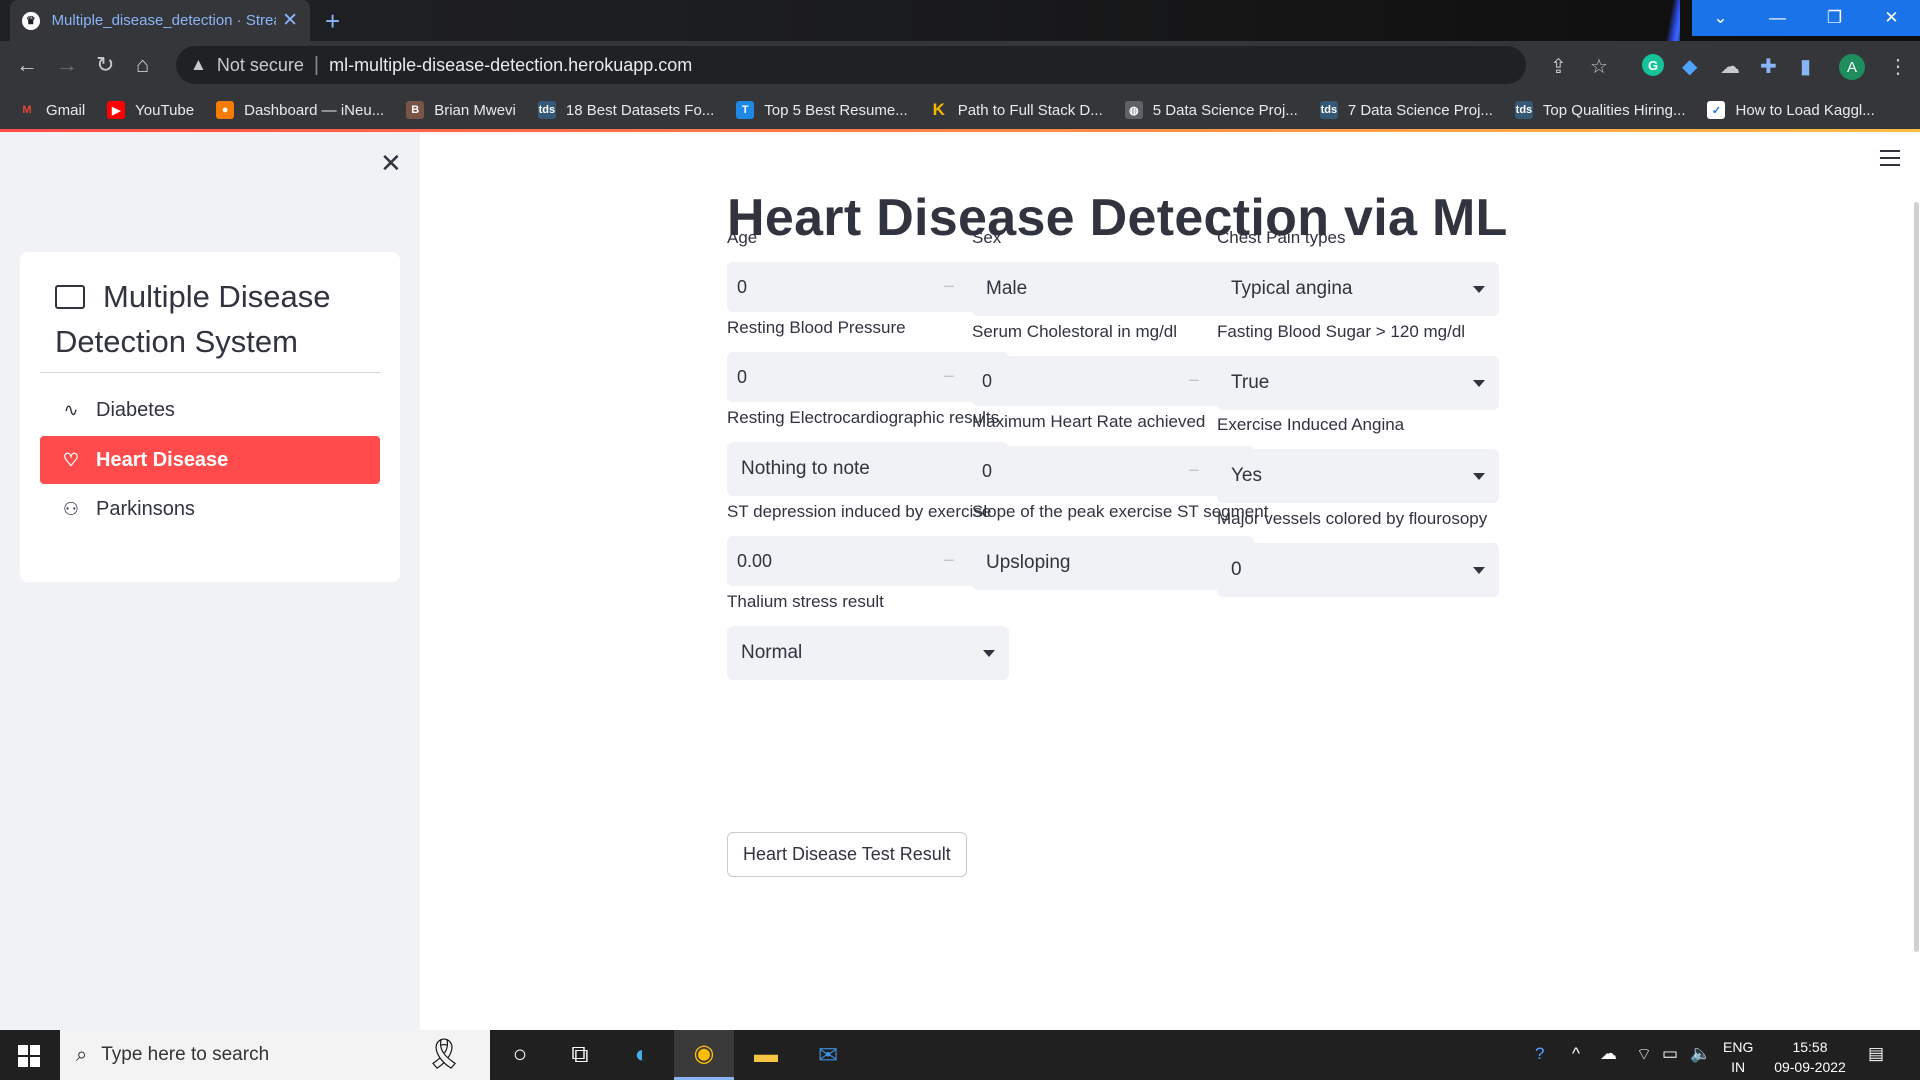 This screenshot has width=1920, height=1080. What do you see at coordinates (1558, 66) in the screenshot?
I see `share-icon: ⇪` at bounding box center [1558, 66].